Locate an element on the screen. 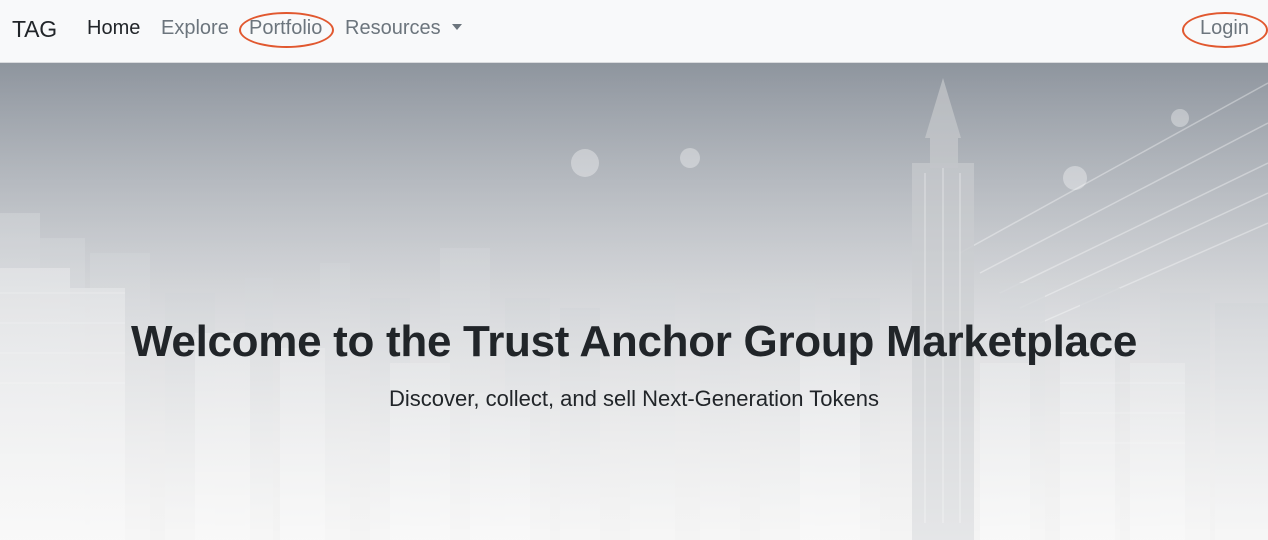 This screenshot has width=1268, height=540. nav-resources-label: Resources is located at coordinates (393, 28).